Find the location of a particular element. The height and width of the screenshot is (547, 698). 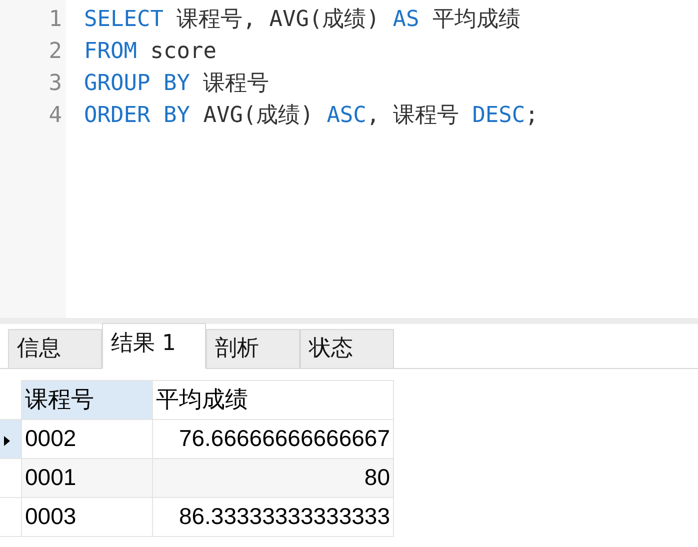

line-number: 4 is located at coordinates (55, 116).